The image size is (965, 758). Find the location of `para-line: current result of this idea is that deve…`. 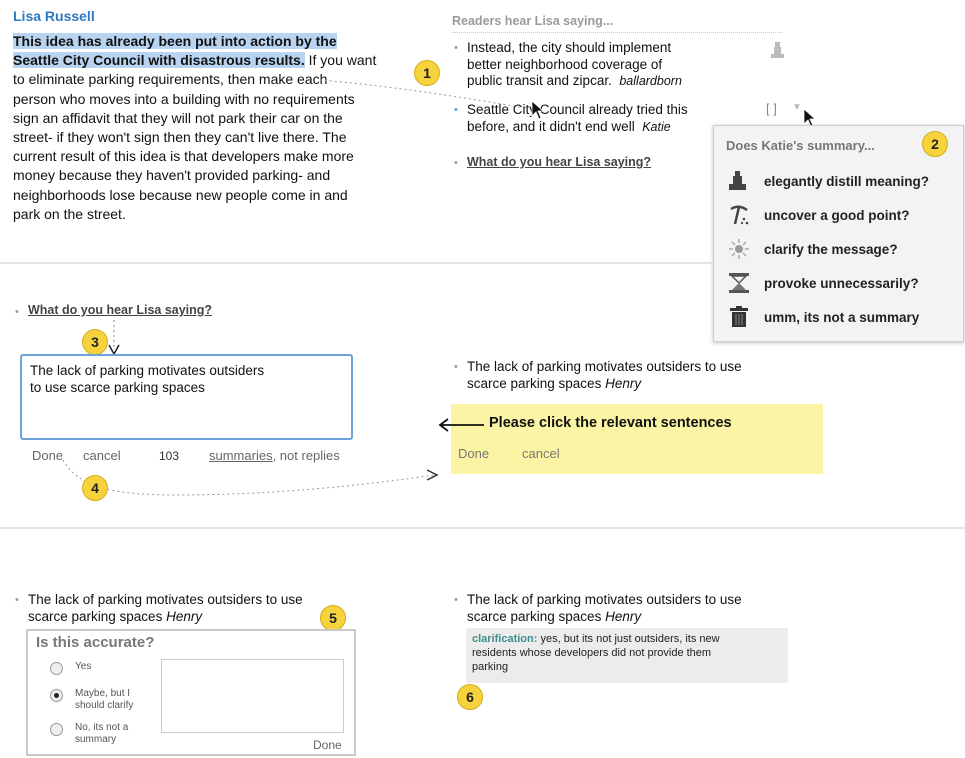

para-line: current result of this idea is that deve… is located at coordinates (183, 156).